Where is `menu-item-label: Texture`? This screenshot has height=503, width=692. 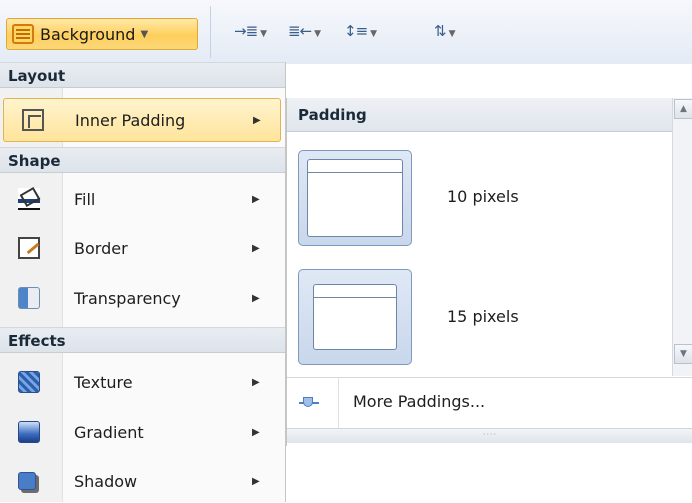 menu-item-label: Texture is located at coordinates (103, 382).